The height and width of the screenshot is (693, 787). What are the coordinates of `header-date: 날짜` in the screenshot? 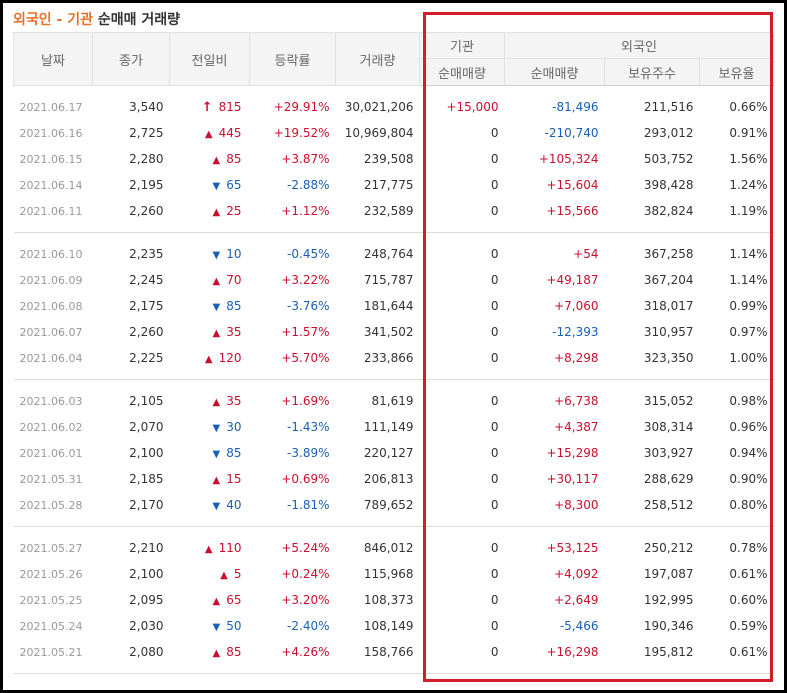 It's located at (53, 59).